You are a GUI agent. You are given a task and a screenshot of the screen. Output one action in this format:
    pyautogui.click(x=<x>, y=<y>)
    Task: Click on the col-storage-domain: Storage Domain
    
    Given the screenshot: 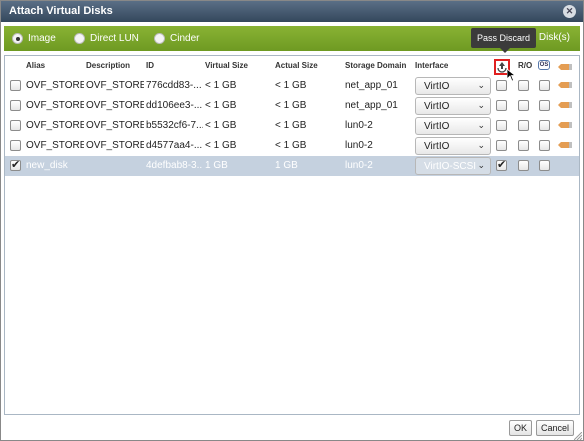 What is the action you would take?
    pyautogui.click(x=375, y=65)
    